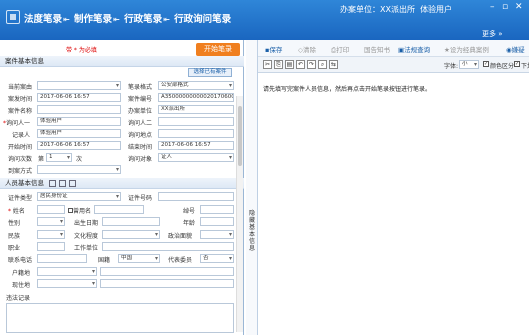 The height and width of the screenshot is (335, 529). What do you see at coordinates (196, 196) in the screenshot?
I see `id-no-input` at bounding box center [196, 196].